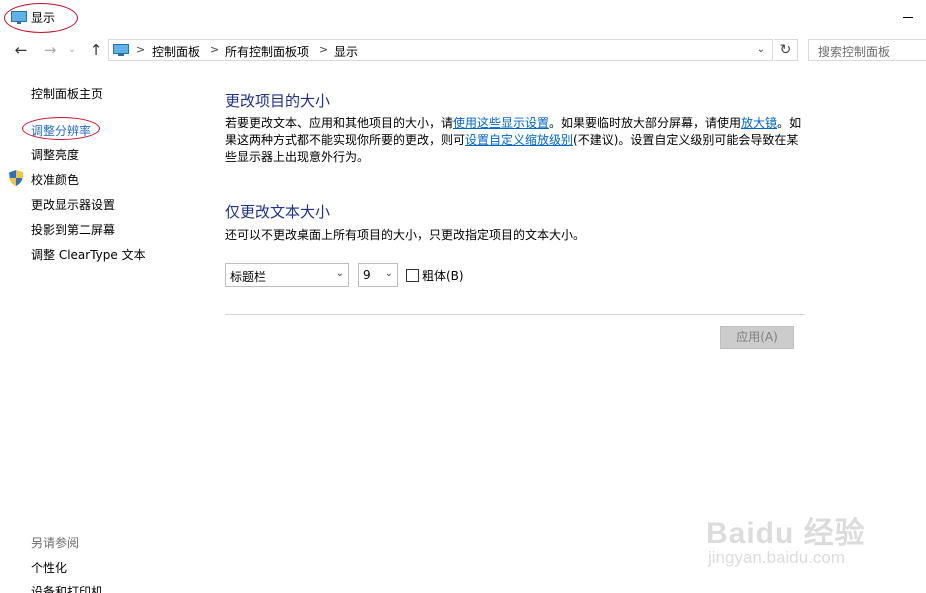  I want to click on watermark-url: jingyan.baidu.com, so click(777, 557).